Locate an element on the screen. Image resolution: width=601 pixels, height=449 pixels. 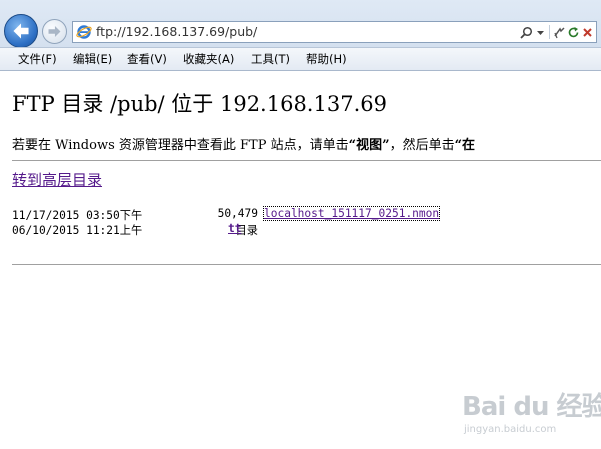
divider-bottom is located at coordinates (306, 264).